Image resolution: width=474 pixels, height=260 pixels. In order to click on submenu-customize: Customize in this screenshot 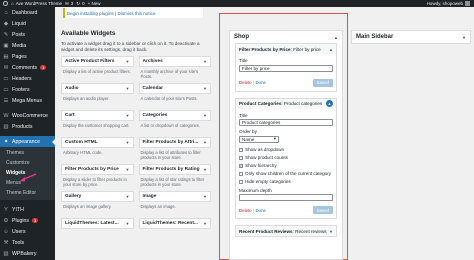, I will do `click(27, 163)`.